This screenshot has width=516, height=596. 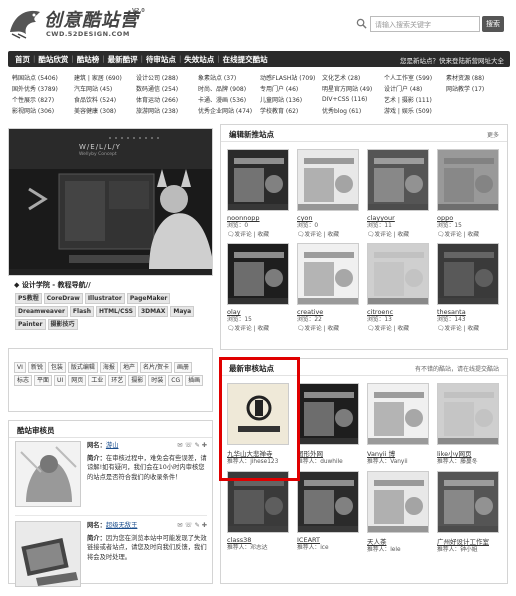 I want to click on tutorial-tag: CoreDraw, so click(x=63, y=298).